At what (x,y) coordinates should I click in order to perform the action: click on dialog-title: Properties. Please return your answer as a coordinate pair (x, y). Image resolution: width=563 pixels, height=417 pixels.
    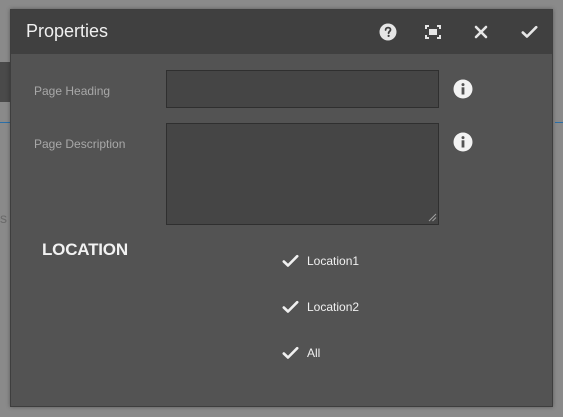
    Looking at the image, I should click on (67, 31).